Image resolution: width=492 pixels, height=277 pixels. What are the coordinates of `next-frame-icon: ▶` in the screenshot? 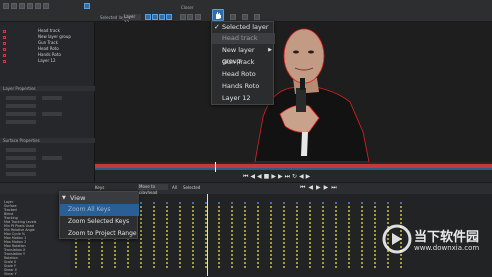 It's located at (326, 187).